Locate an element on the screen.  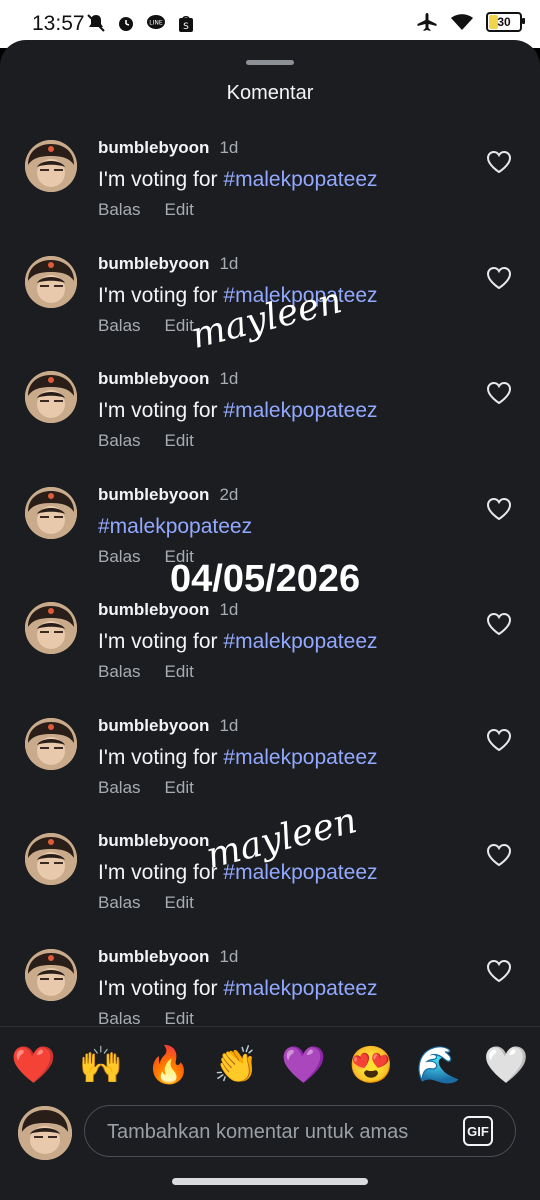
mute-icon is located at coordinates (96, 23).